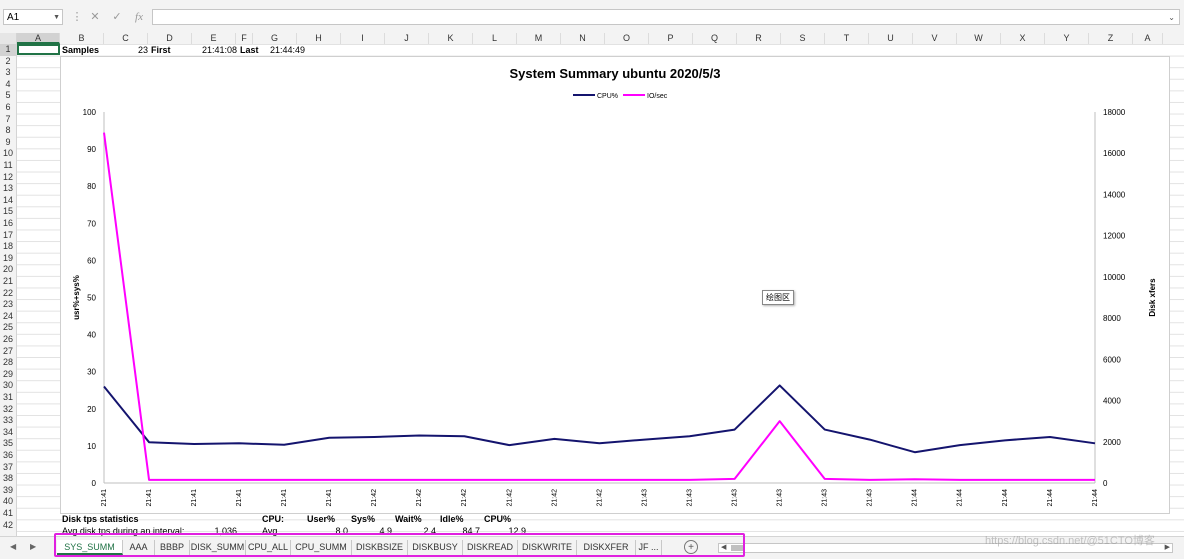  What do you see at coordinates (134, 50) in the screenshot?
I see `samples-value: 23` at bounding box center [134, 50].